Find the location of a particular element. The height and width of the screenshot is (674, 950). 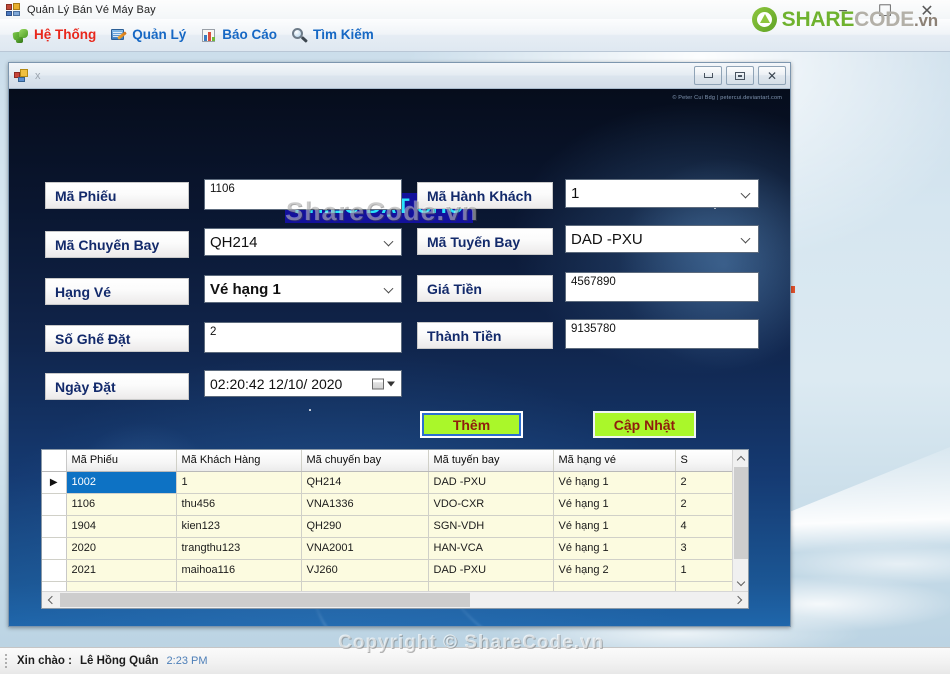

form-maximize-button is located at coordinates (740, 75).